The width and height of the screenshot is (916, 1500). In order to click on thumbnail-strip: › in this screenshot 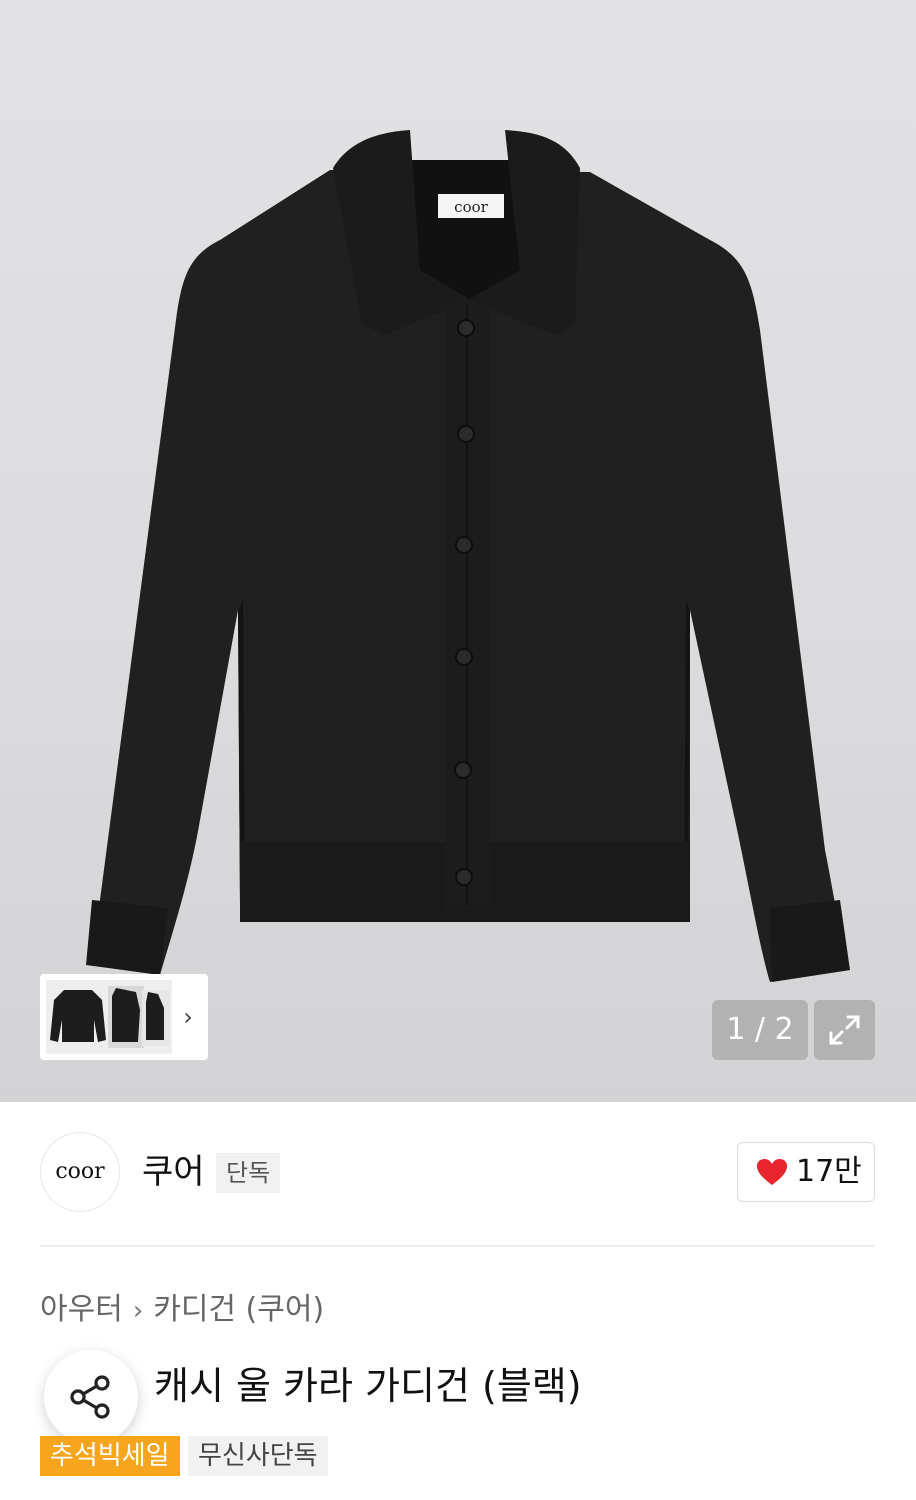, I will do `click(124, 1017)`.